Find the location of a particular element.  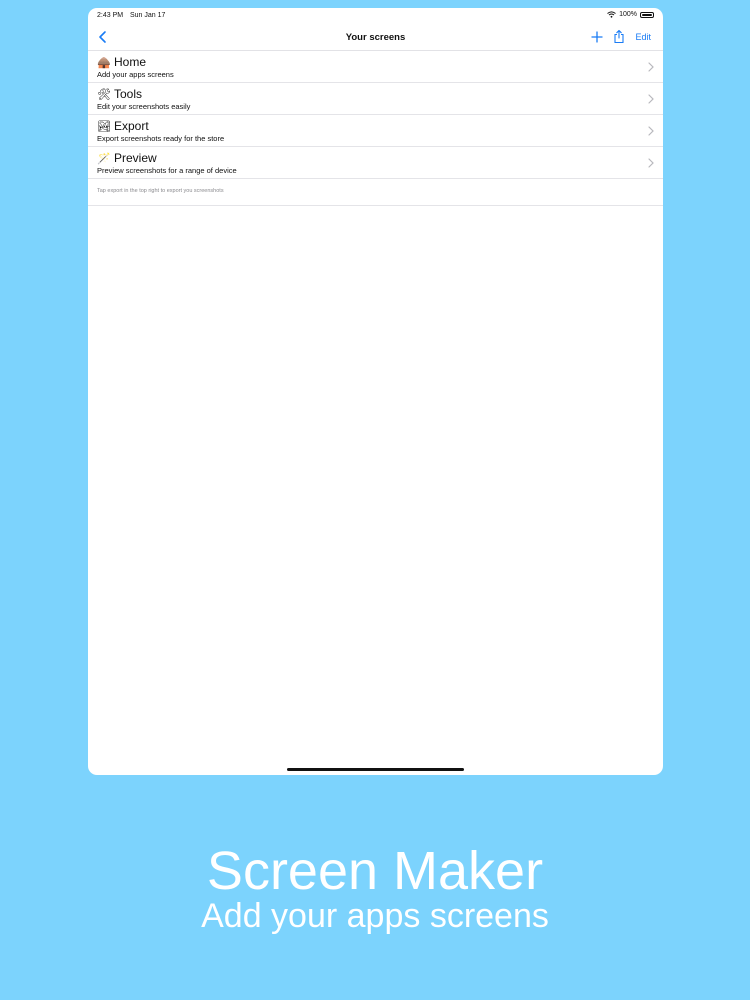

row-subtitle: Edit your screenshots easily is located at coordinates (144, 106).